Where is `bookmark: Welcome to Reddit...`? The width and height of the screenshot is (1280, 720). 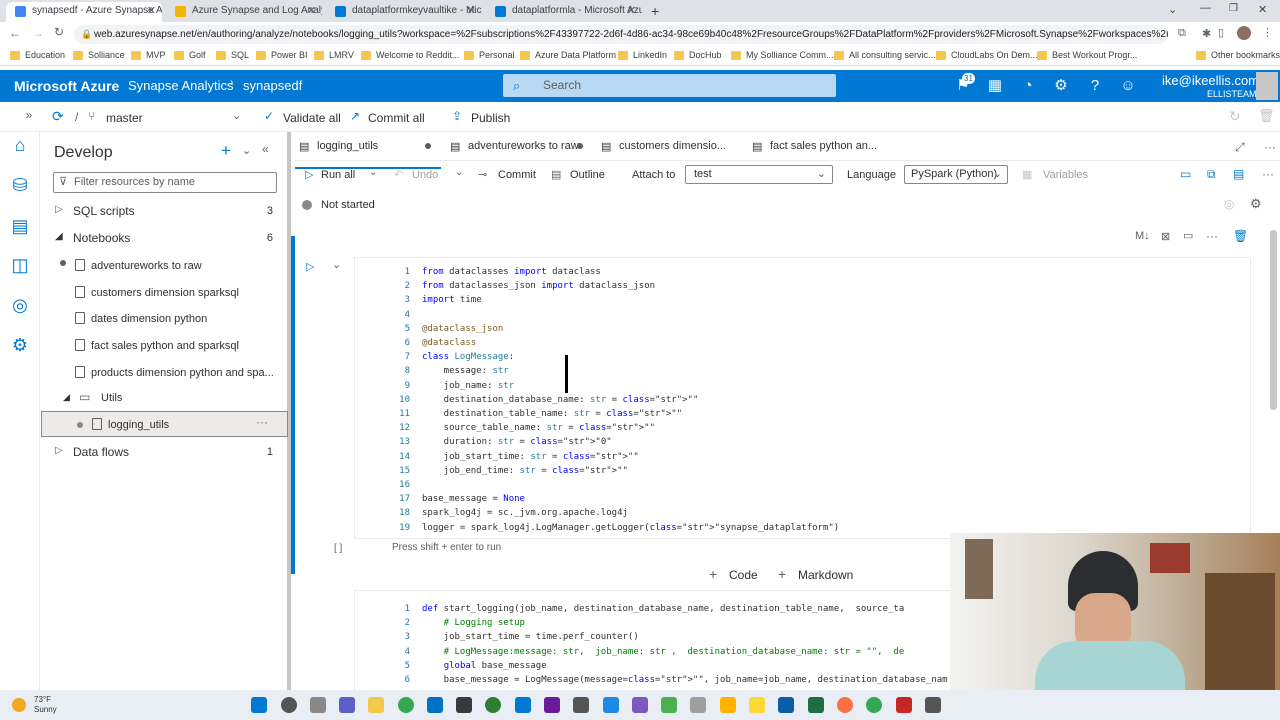
bookmark: Welcome to Reddit... is located at coordinates (410, 55).